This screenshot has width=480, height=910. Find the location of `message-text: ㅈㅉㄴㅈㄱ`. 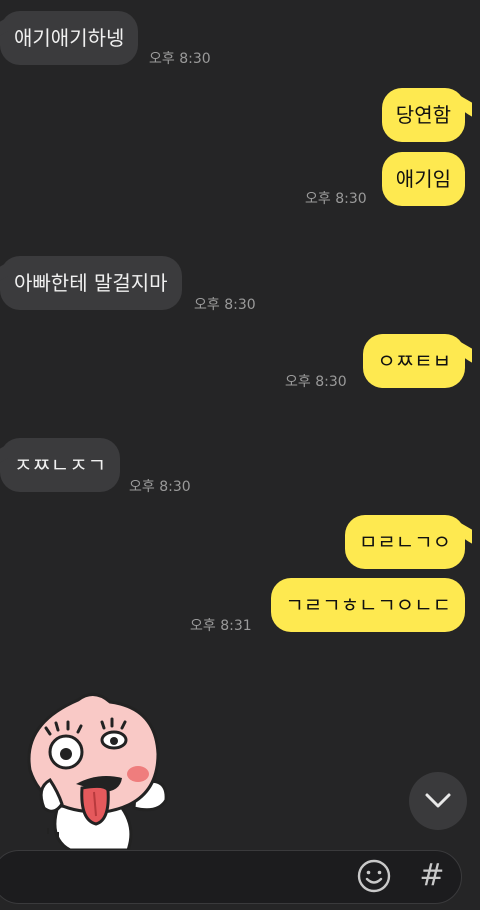

message-text: ㅈㅉㄴㅈㄱ is located at coordinates (60, 465).